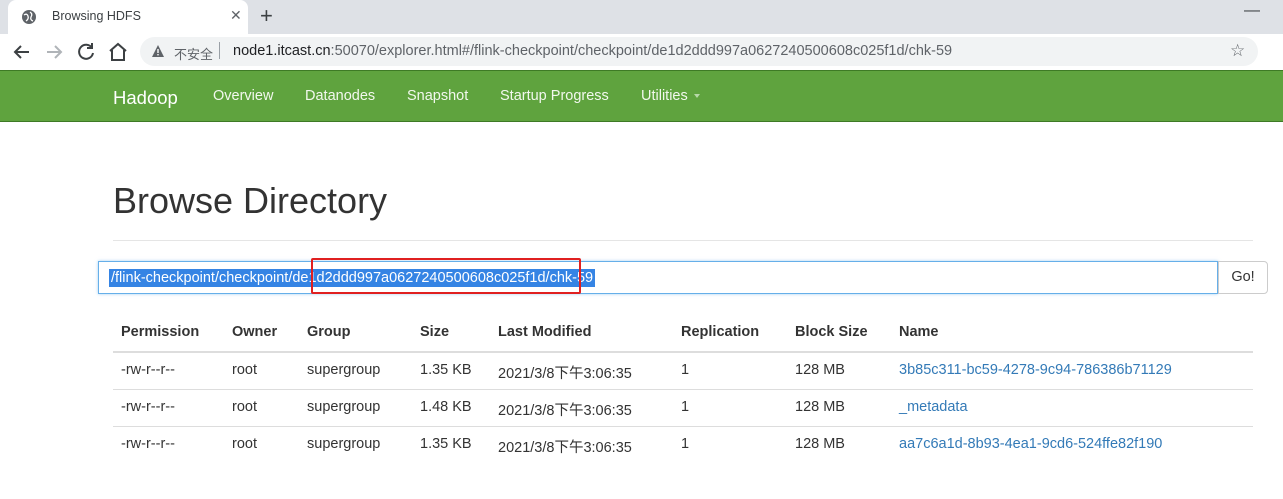  I want to click on row3-block-size: 128 MB, so click(820, 444).